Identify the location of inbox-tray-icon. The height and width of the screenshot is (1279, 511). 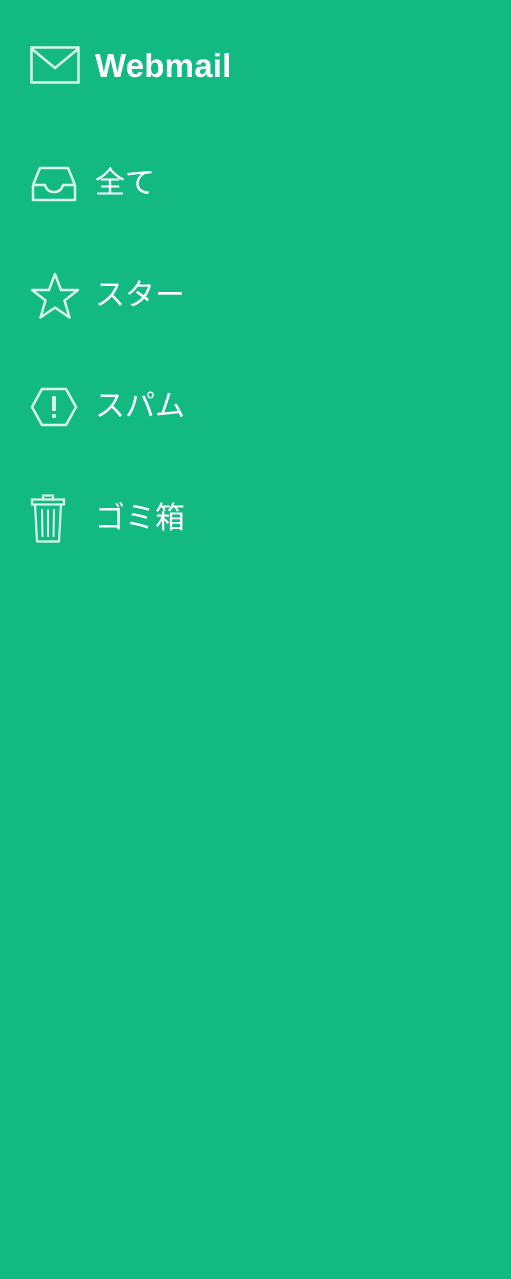
(55, 184).